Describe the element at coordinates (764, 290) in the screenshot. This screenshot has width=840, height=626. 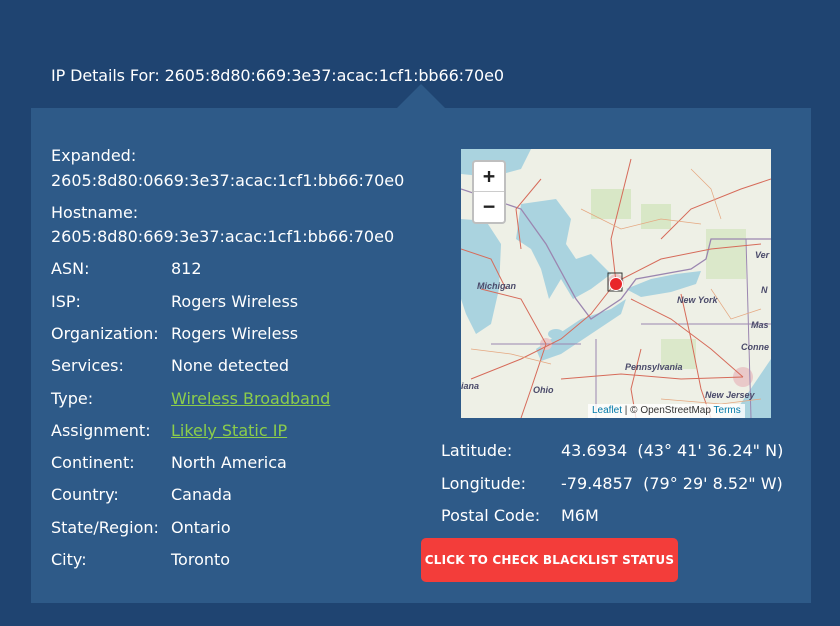
I see `map-label-nh: N` at that location.